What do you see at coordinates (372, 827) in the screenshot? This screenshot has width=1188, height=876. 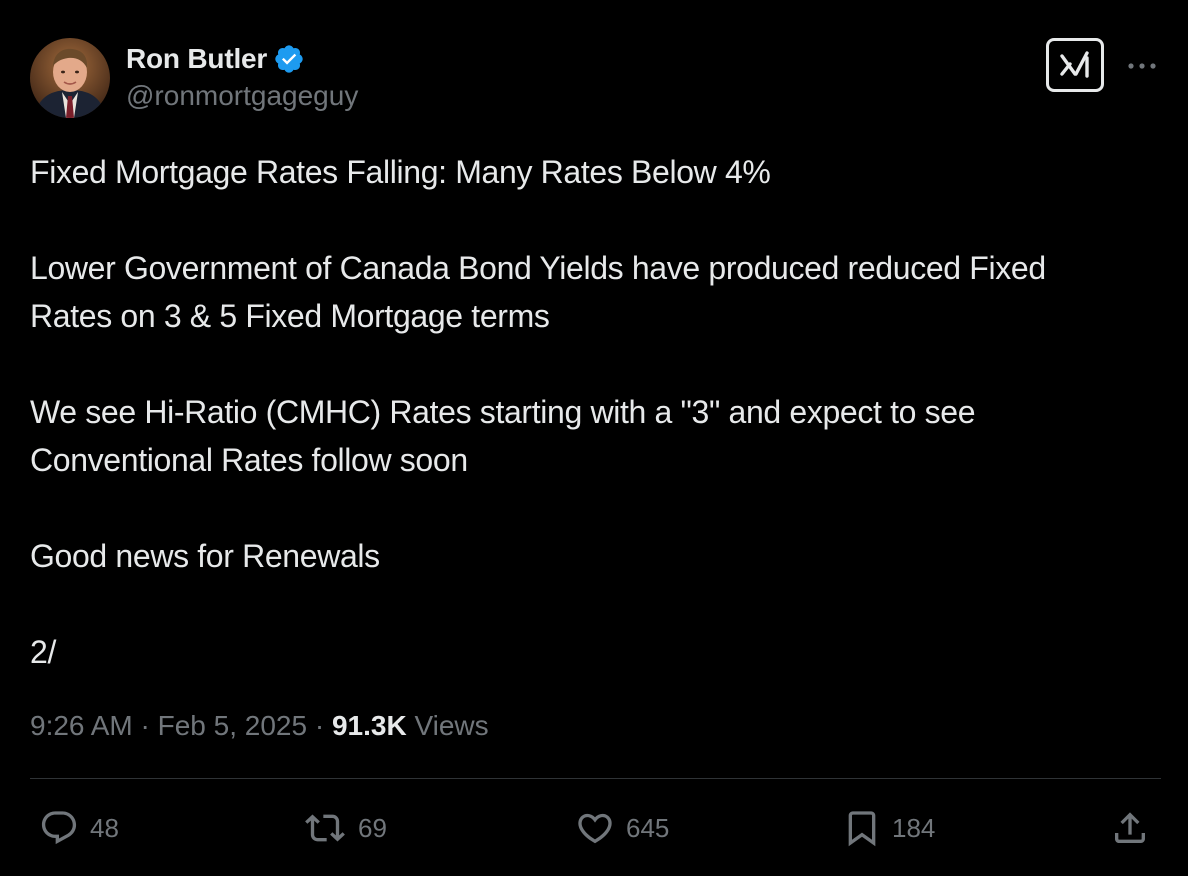 I see `repost-count: 69` at bounding box center [372, 827].